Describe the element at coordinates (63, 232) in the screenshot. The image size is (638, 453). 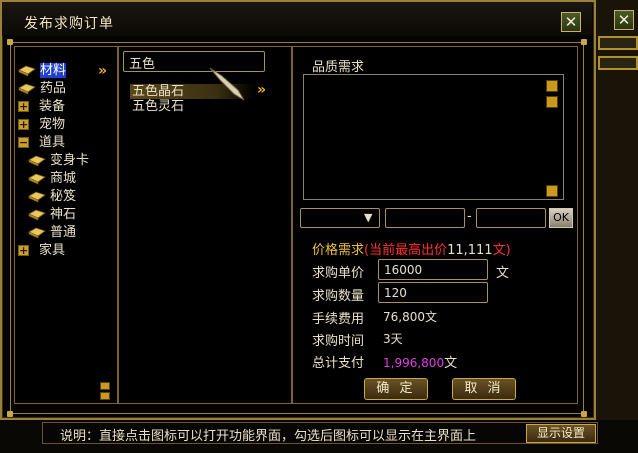
I see `category-label: 普通` at that location.